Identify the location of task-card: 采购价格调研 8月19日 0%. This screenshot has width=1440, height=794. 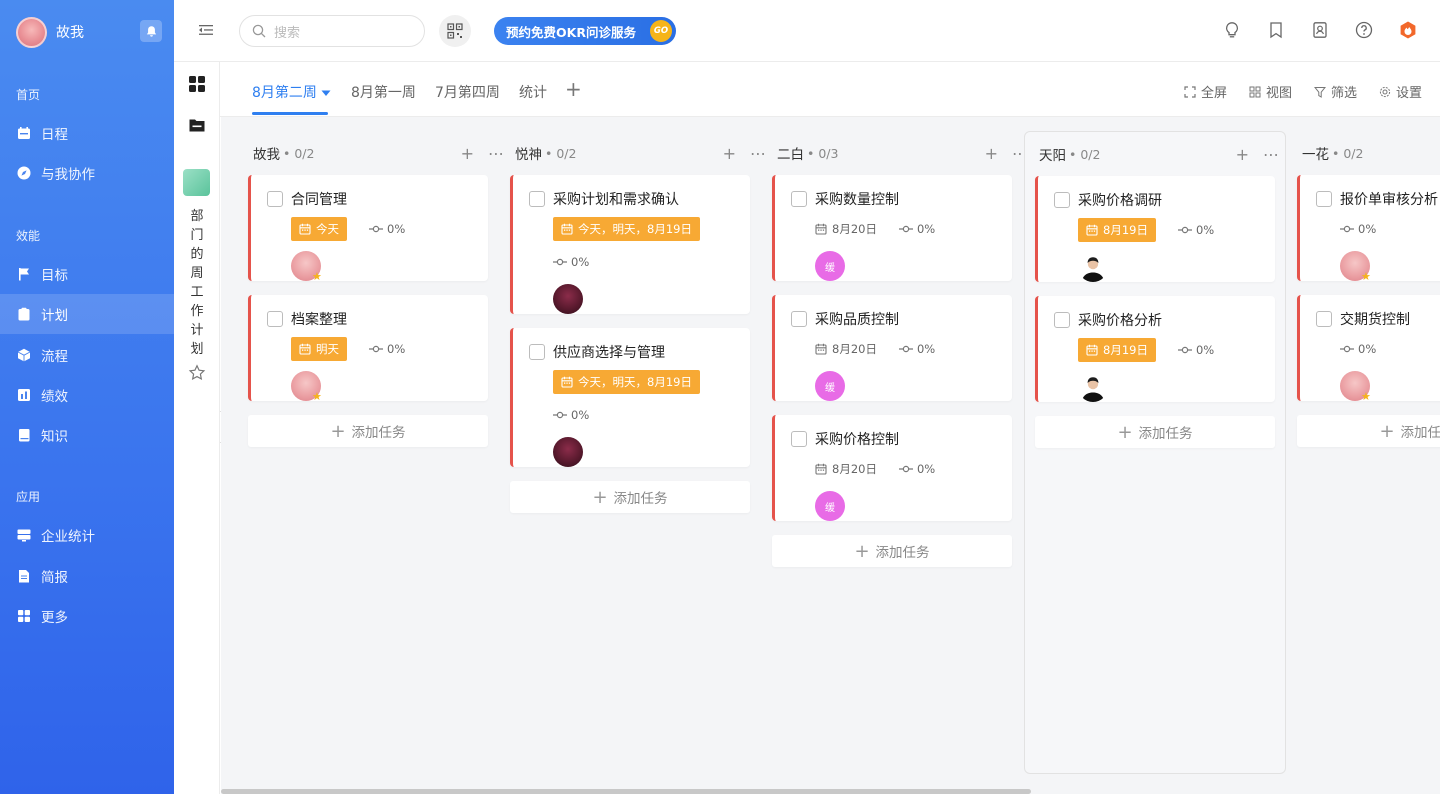
(1155, 229).